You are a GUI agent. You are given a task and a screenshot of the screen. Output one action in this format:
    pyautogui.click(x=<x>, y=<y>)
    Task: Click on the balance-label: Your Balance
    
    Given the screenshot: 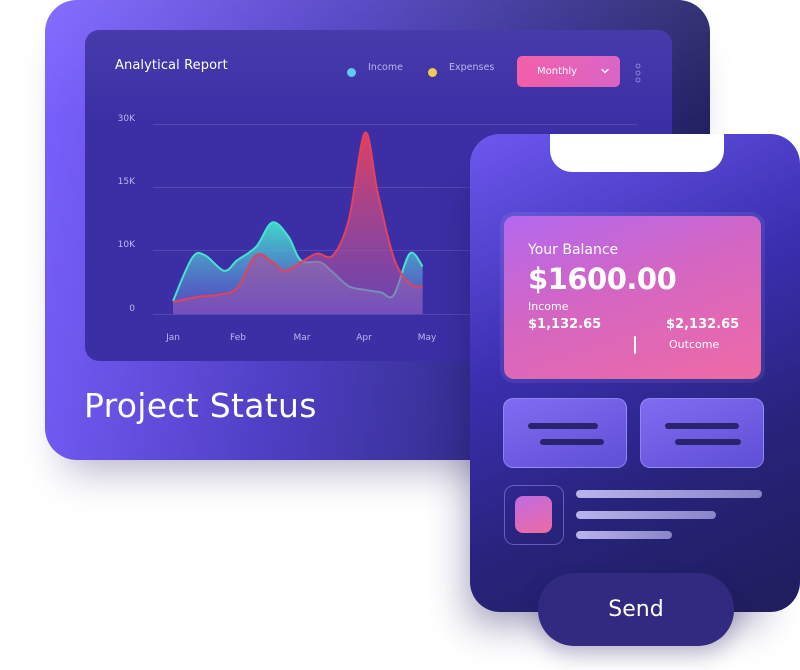 What is the action you would take?
    pyautogui.click(x=573, y=250)
    